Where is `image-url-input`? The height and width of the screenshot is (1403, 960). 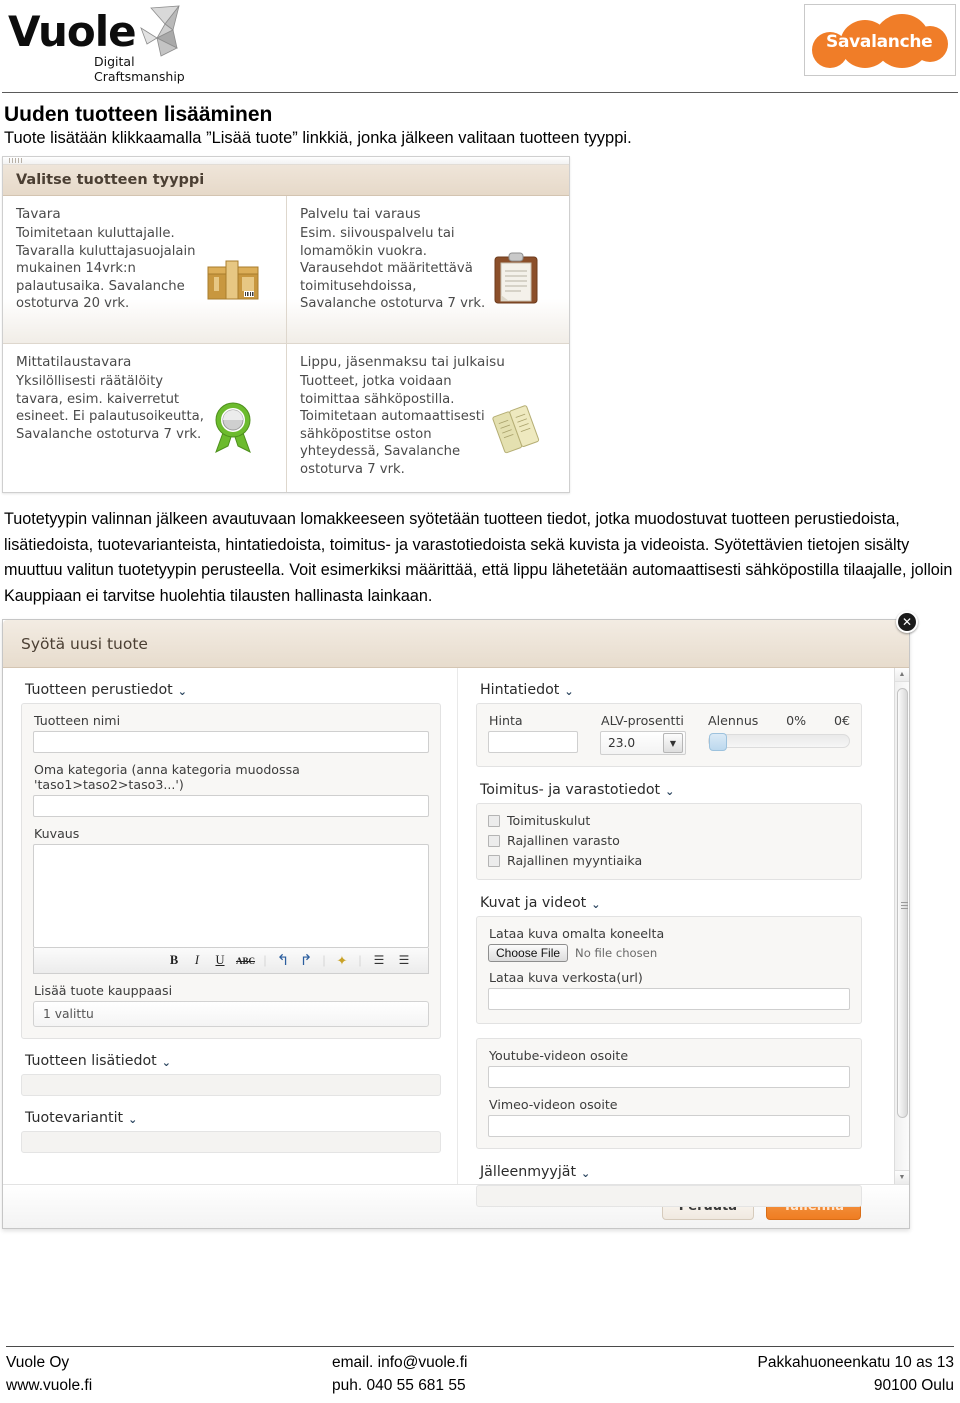
image-url-input is located at coordinates (669, 999).